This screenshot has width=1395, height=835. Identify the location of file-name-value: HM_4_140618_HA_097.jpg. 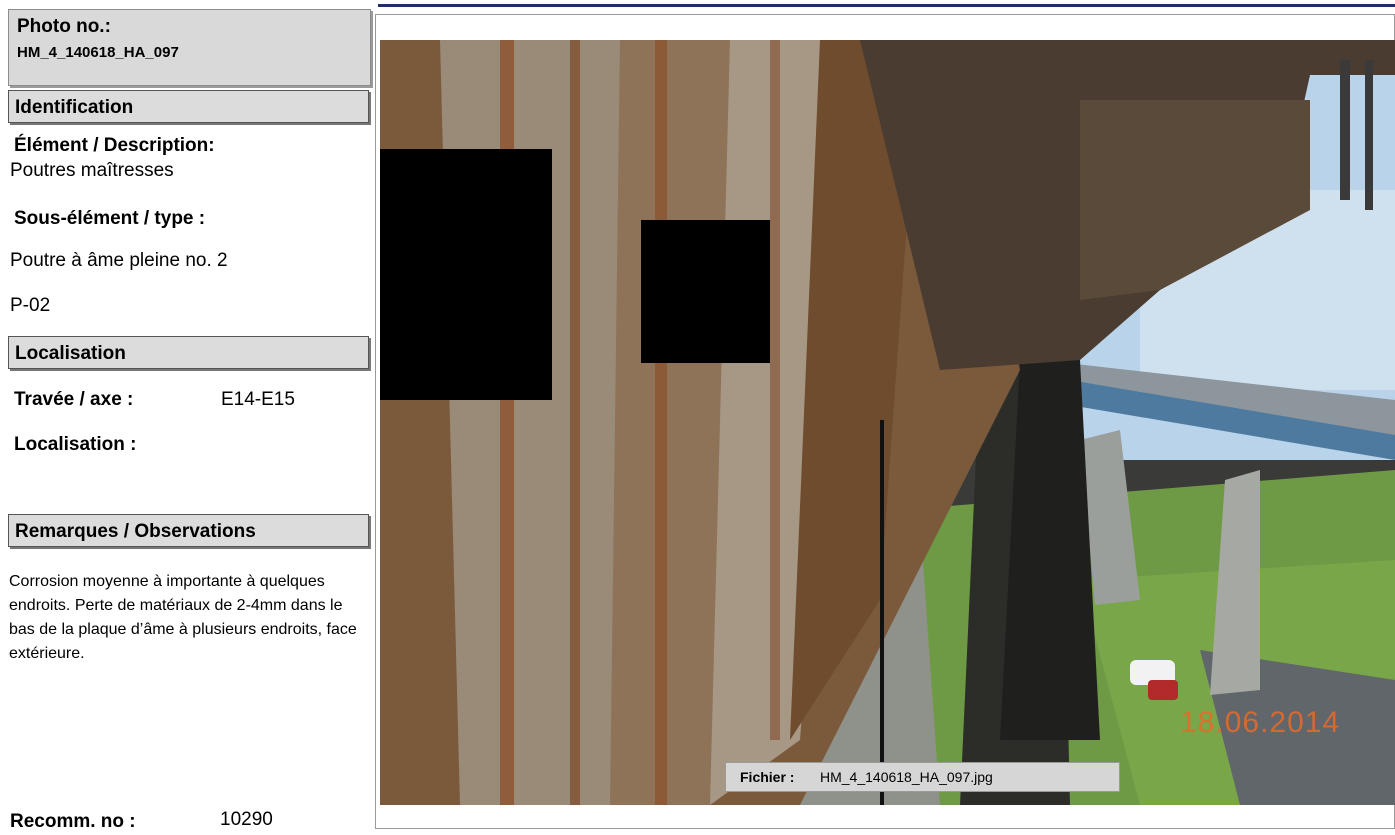
(906, 777).